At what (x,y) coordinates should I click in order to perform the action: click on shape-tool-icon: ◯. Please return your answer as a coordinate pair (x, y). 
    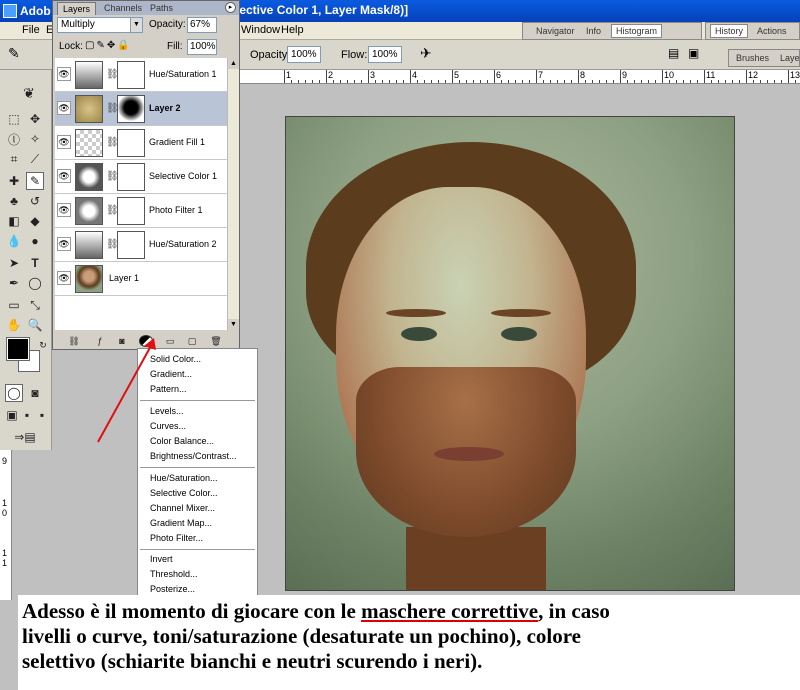
    Looking at the image, I should click on (35, 283).